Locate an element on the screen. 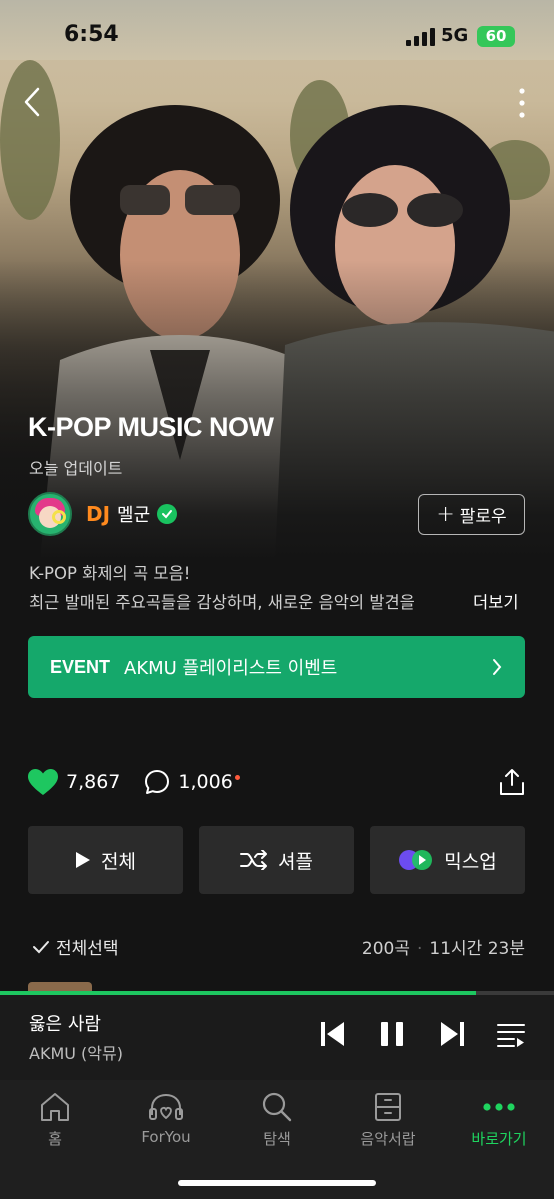 The image size is (554, 1199). battery-icon: 60 is located at coordinates (496, 36).